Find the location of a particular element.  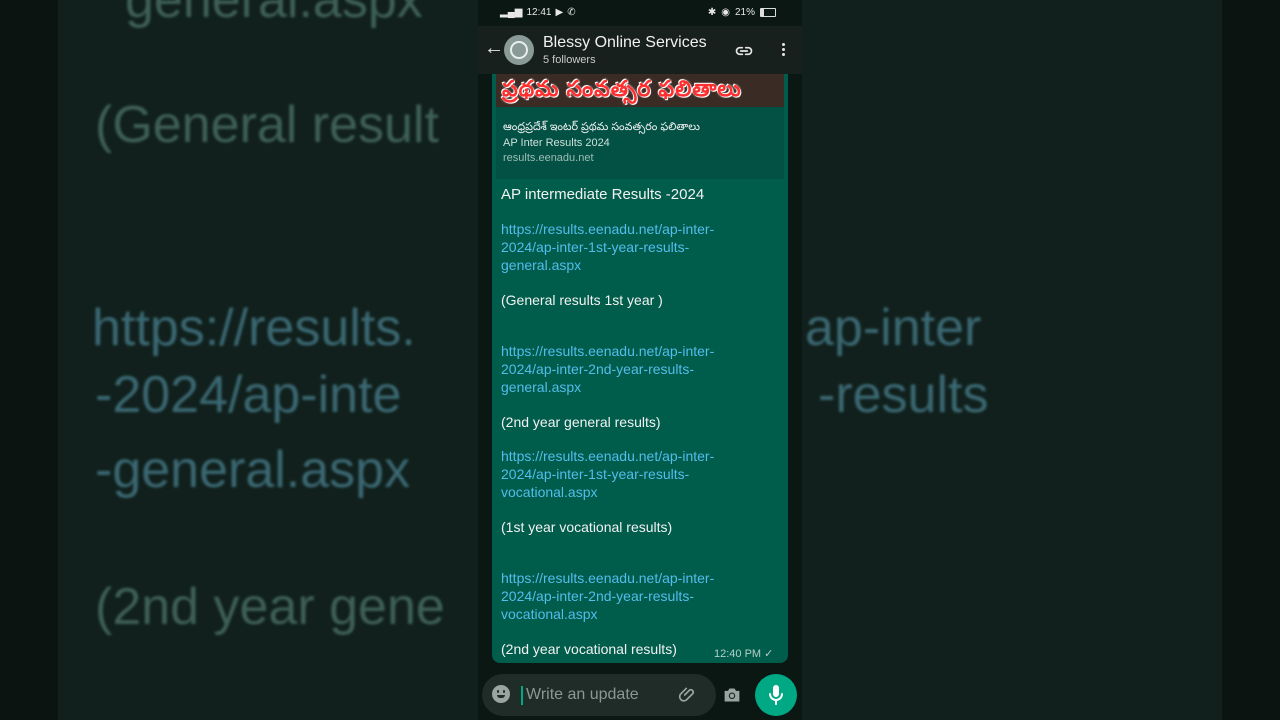

background-text: -2024/ap-inte is located at coordinates (248, 395).